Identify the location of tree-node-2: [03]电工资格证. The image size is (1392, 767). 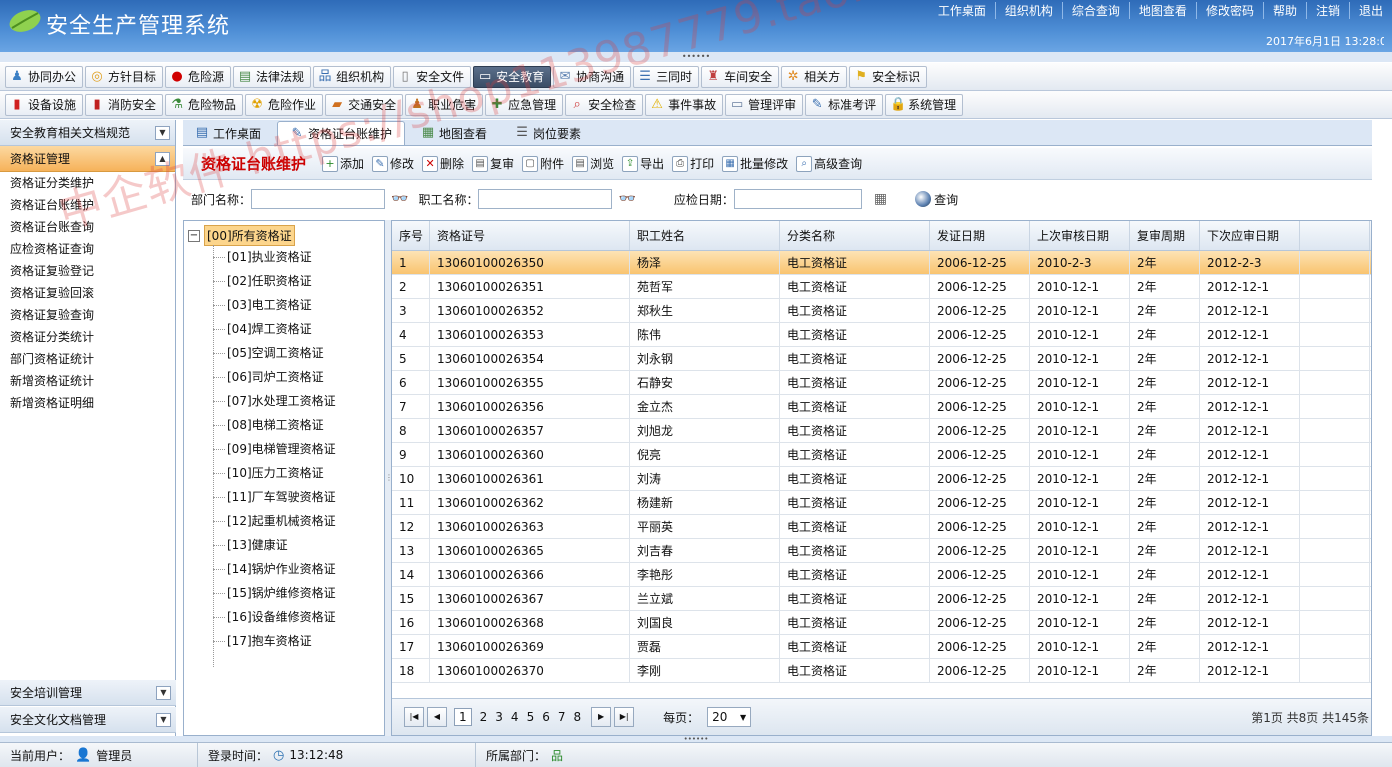
(269, 305).